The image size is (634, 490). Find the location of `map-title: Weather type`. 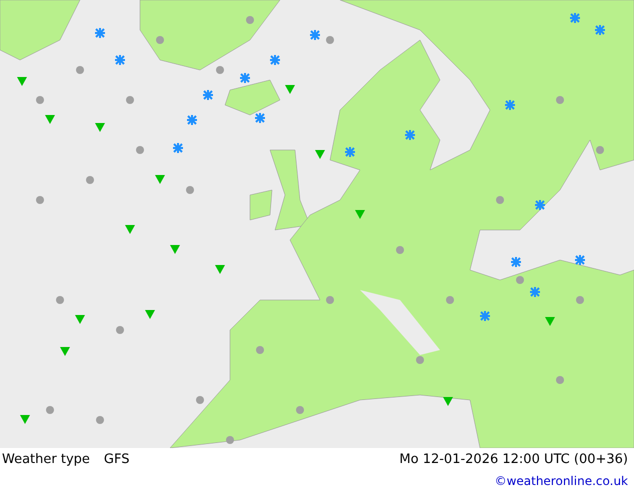

map-title: Weather type is located at coordinates (46, 460).